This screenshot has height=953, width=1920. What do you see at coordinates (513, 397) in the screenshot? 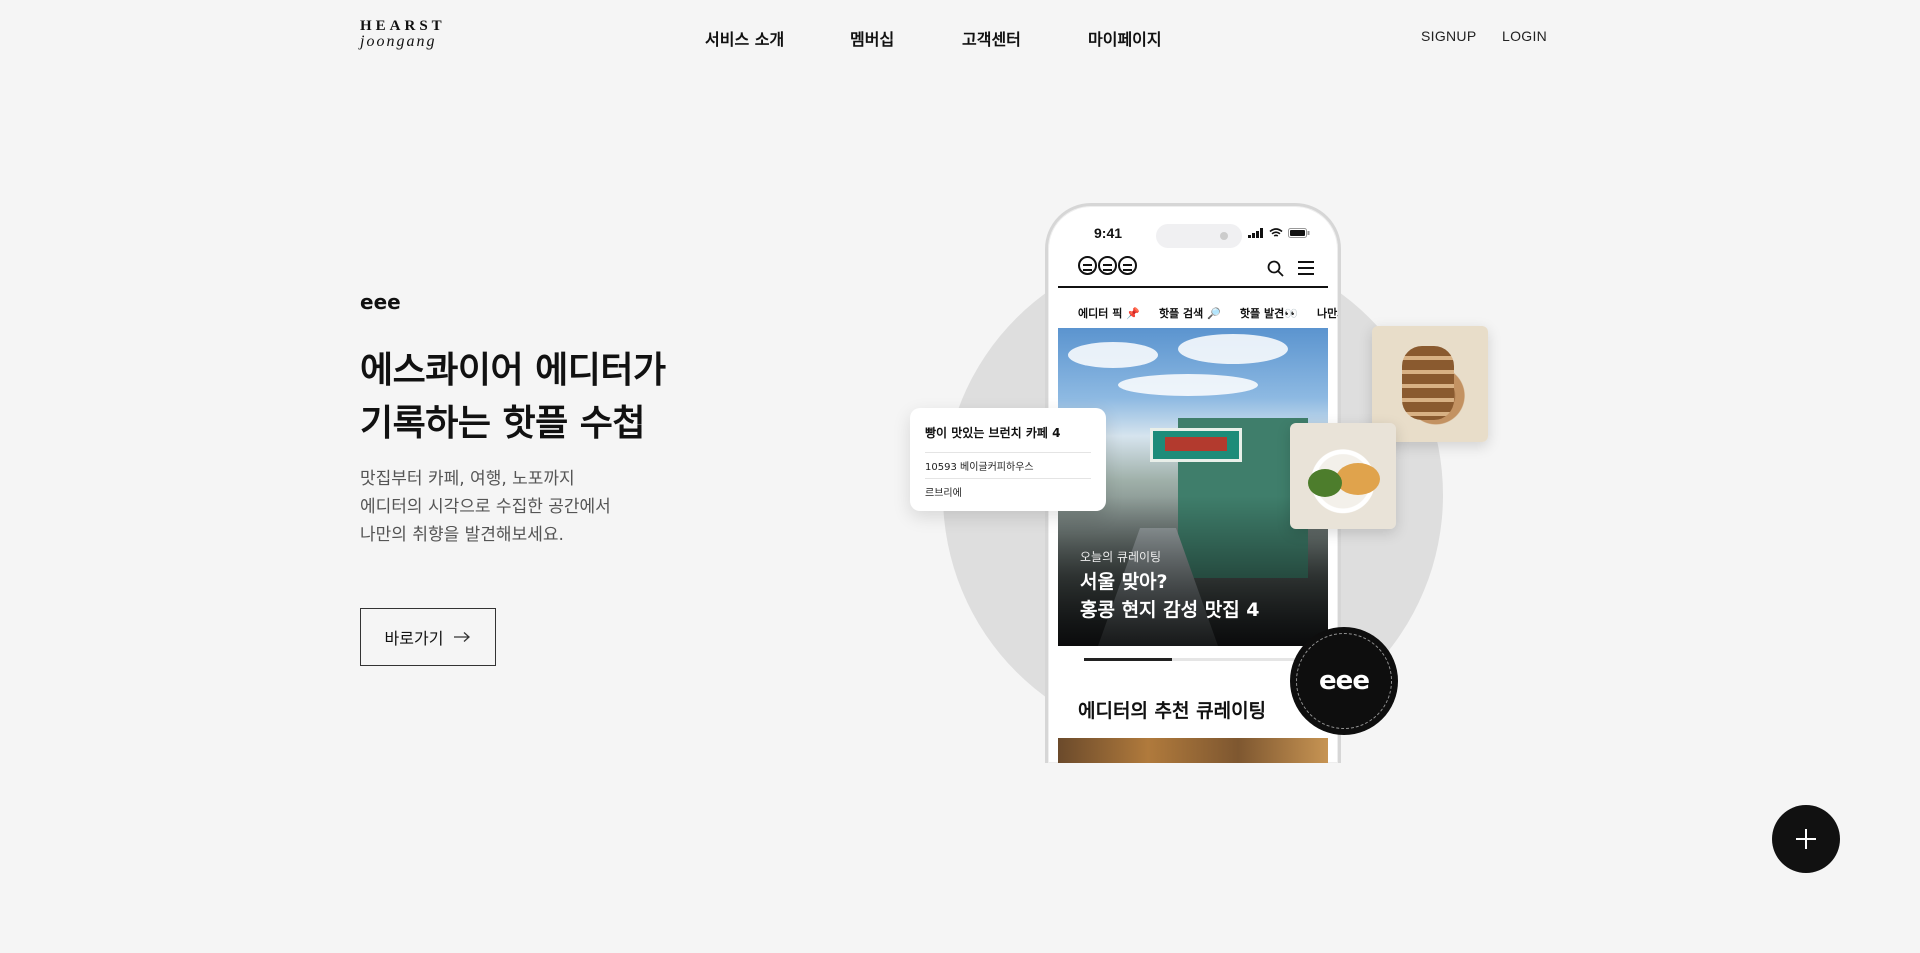
I see `hero-headline: 에스콰이어 에디터가 기록하는 핫플 수첩` at bounding box center [513, 397].